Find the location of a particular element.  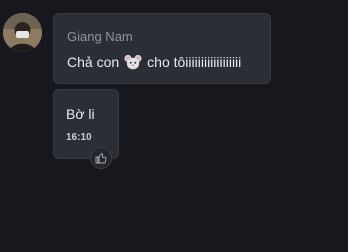

sender-avatar is located at coordinates (22, 32).